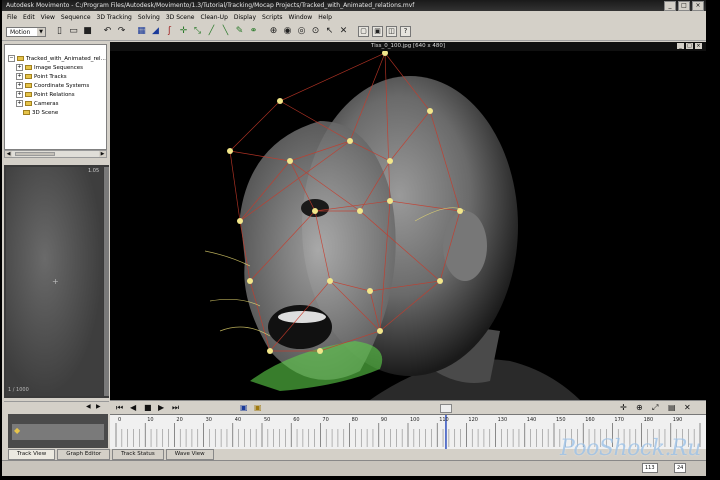  Describe the element at coordinates (40, 112) in the screenshot. I see `tree-item-3d-scene: 3D Scene` at that location.